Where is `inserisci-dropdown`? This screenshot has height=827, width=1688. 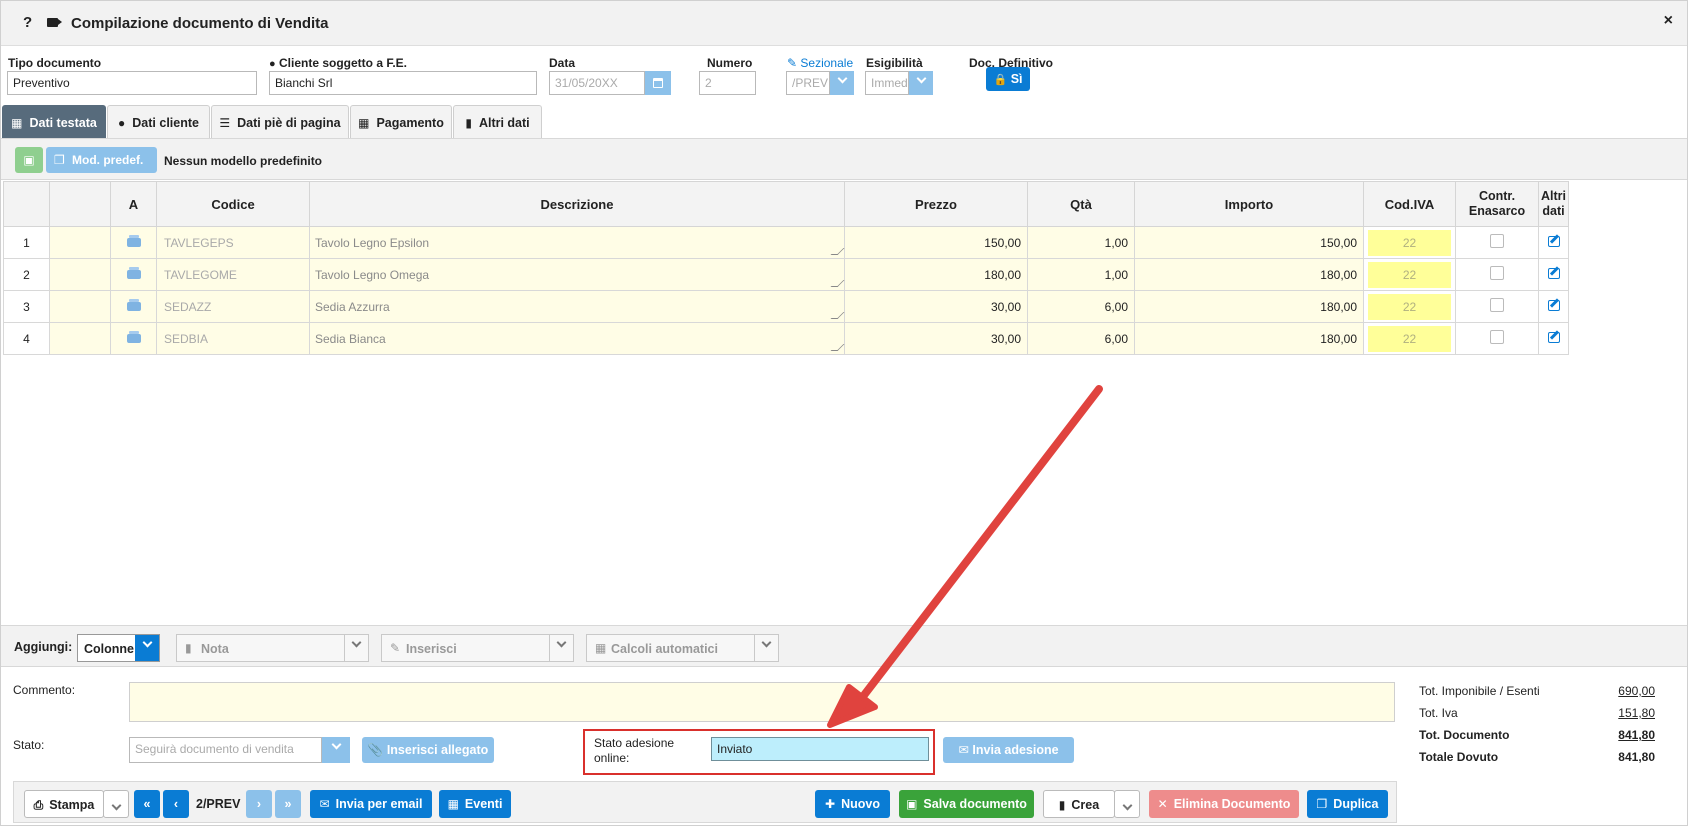 inserisci-dropdown is located at coordinates (561, 648).